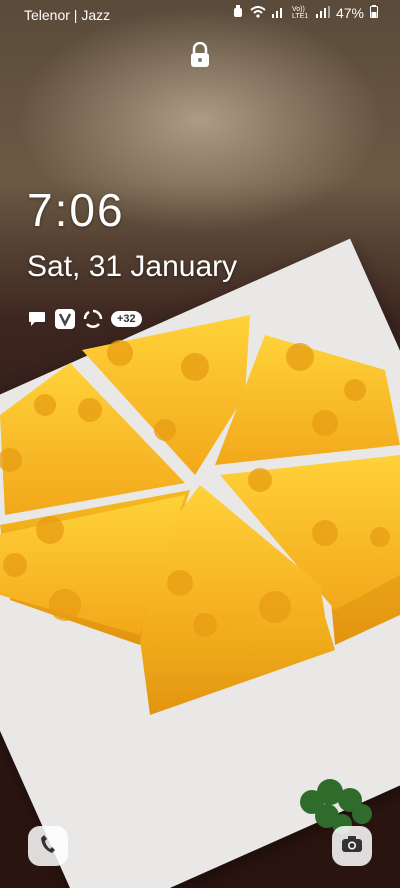 This screenshot has width=400, height=888. What do you see at coordinates (76, 210) in the screenshot?
I see `clock-time: 7:06` at bounding box center [76, 210].